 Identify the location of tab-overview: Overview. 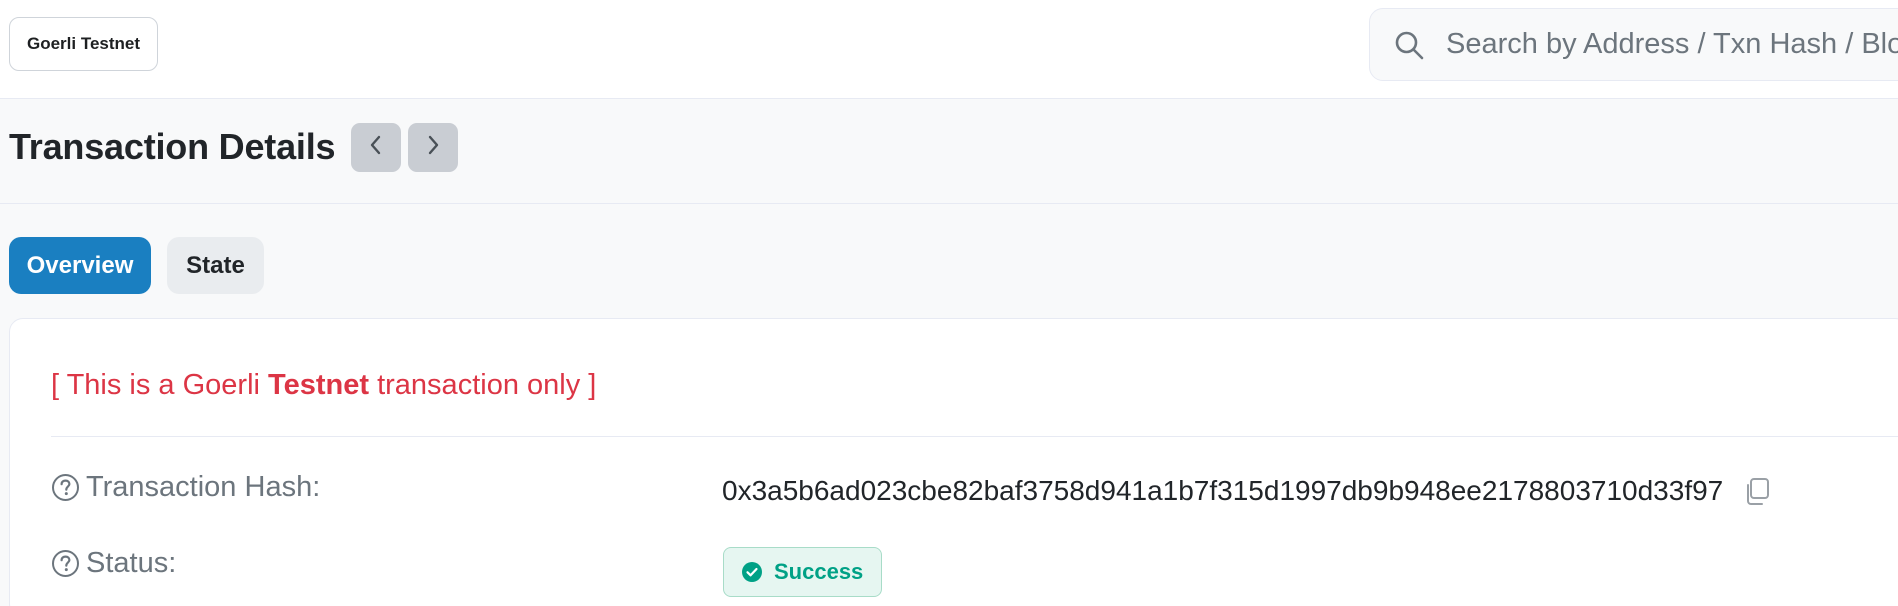
(80, 265).